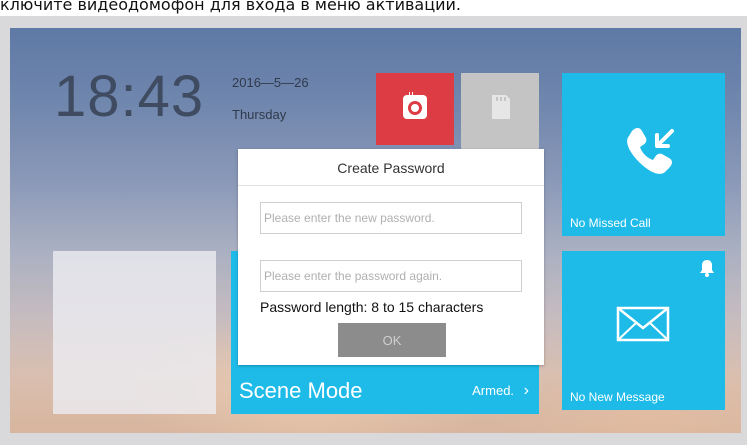 This screenshot has width=747, height=445. Describe the element at coordinates (134, 332) in the screenshot. I see `blank-tile` at that location.